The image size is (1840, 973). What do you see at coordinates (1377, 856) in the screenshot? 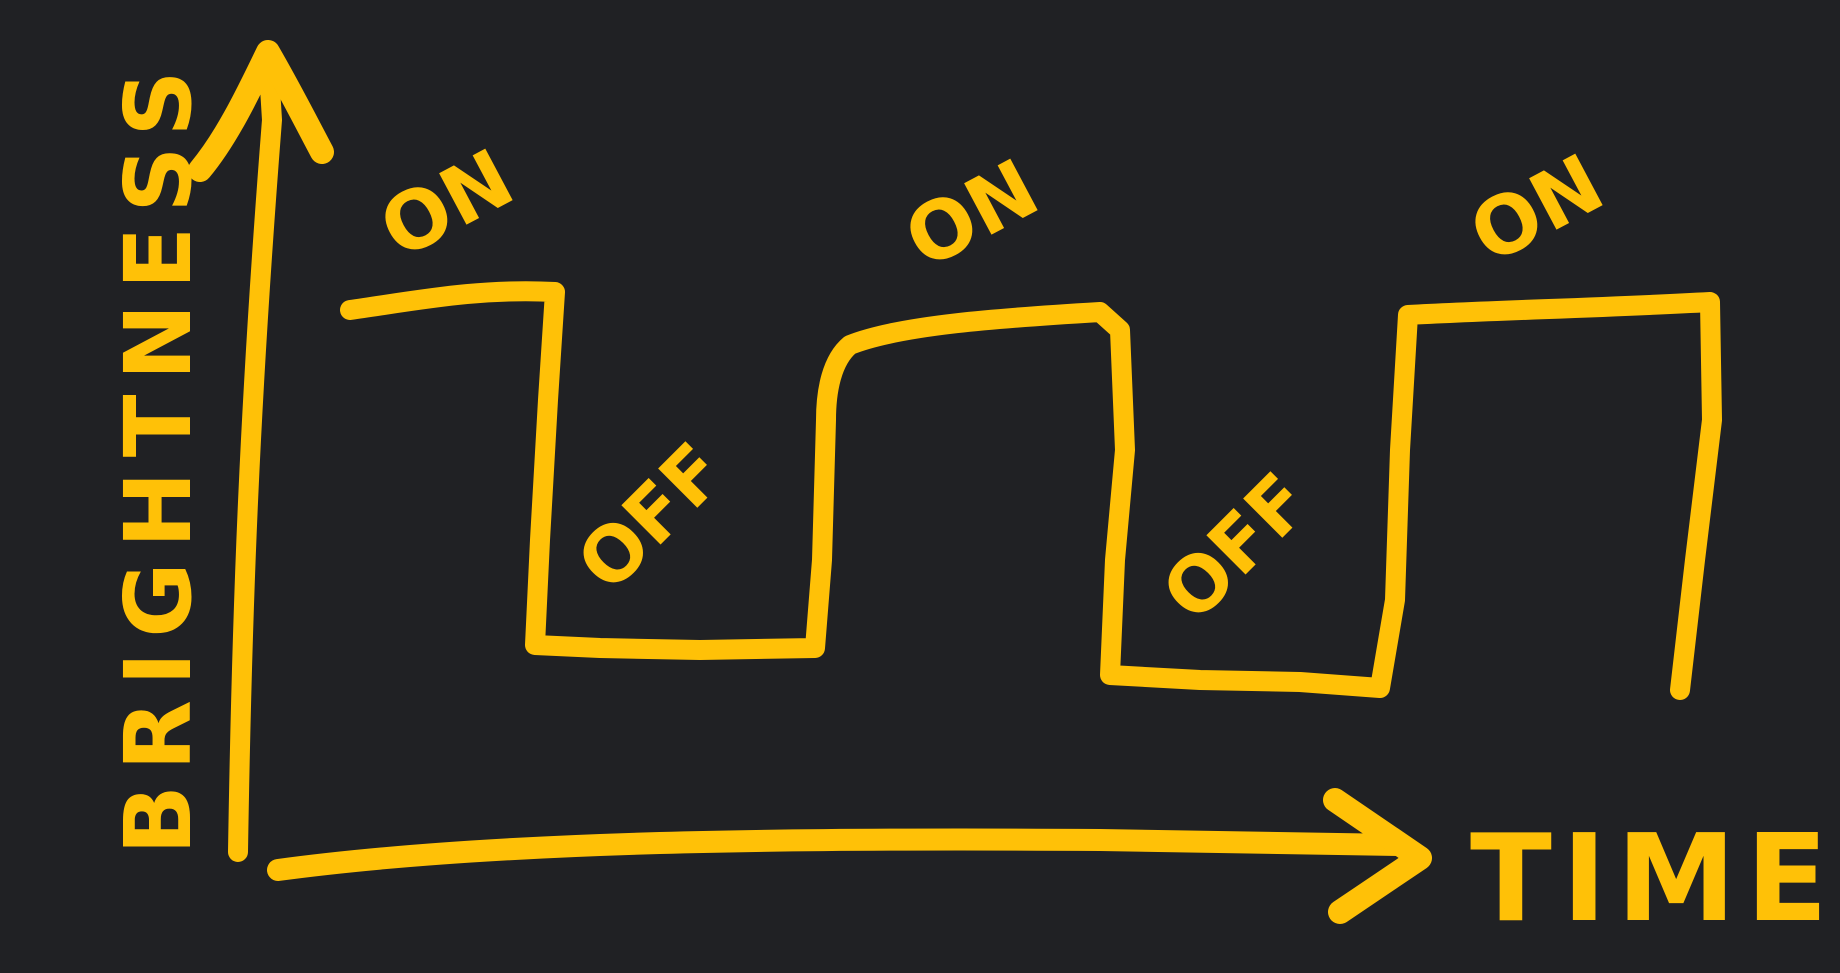
I see `x-axis-arrowhead` at bounding box center [1377, 856].